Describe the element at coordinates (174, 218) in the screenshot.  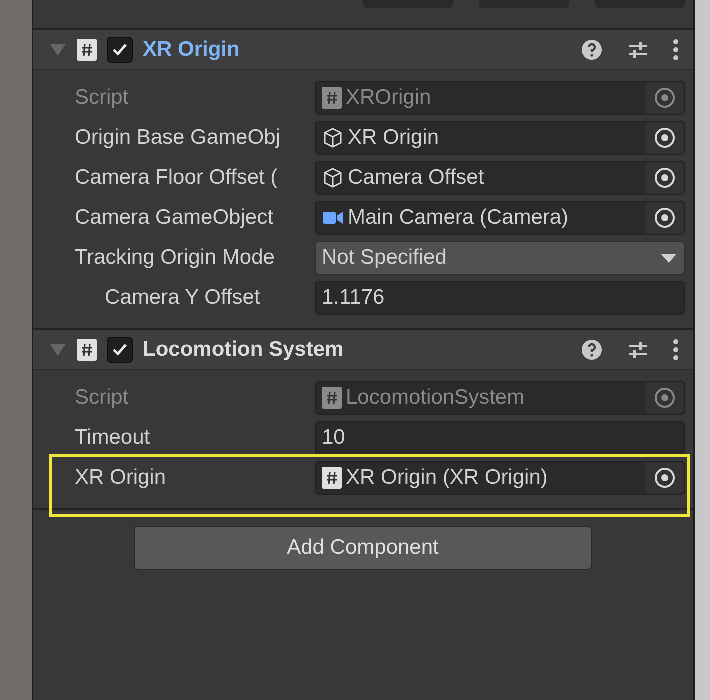
I see `field-label: Camera GameObject` at that location.